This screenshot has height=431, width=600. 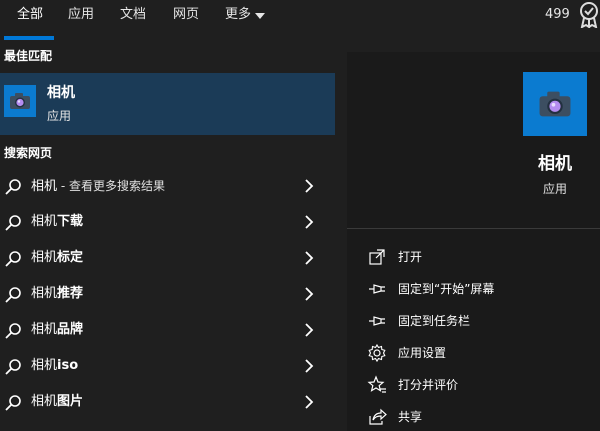 I want to click on web-result-label: 相机下载, so click(x=57, y=221).